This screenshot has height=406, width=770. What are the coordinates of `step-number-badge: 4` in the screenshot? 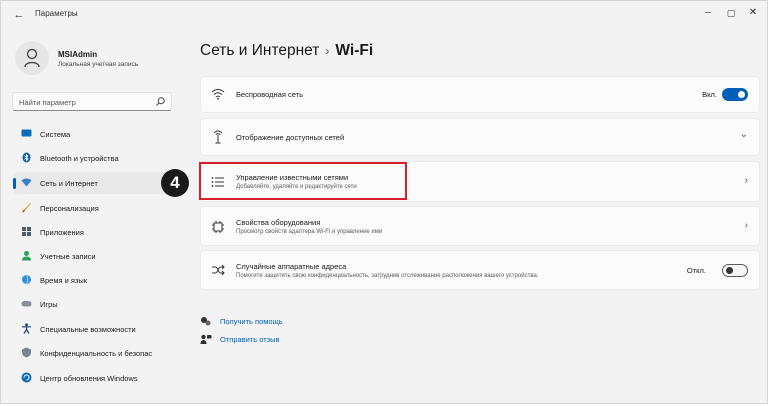 It's located at (175, 183).